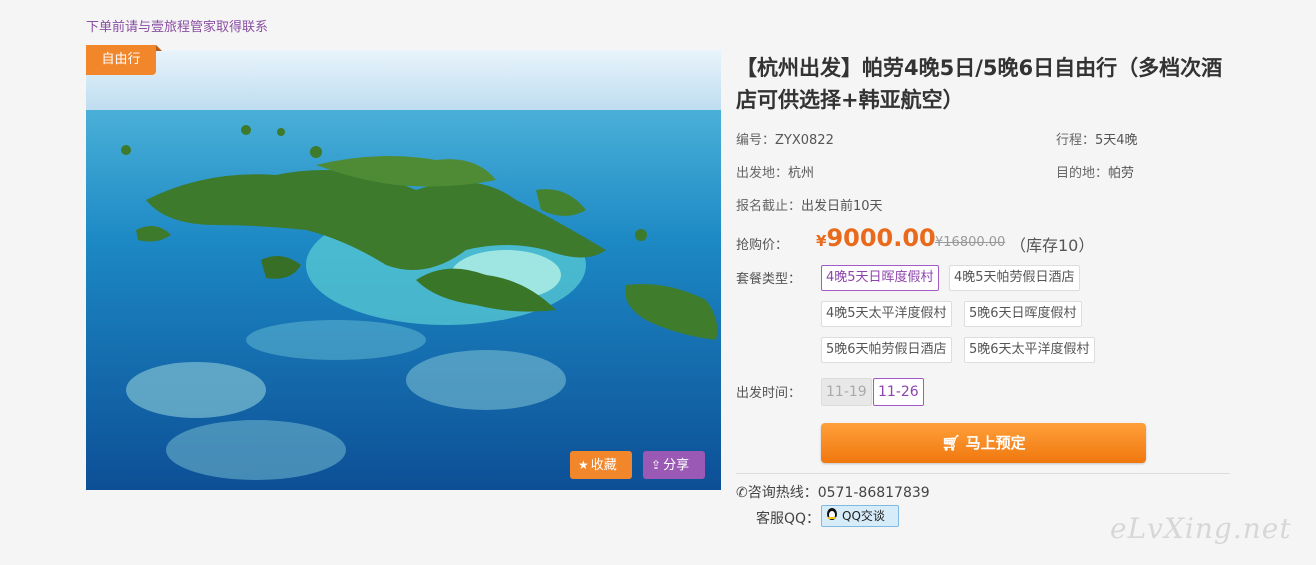 The height and width of the screenshot is (565, 1316). Describe the element at coordinates (898, 392) in the screenshot. I see `date-option: 11-26` at that location.